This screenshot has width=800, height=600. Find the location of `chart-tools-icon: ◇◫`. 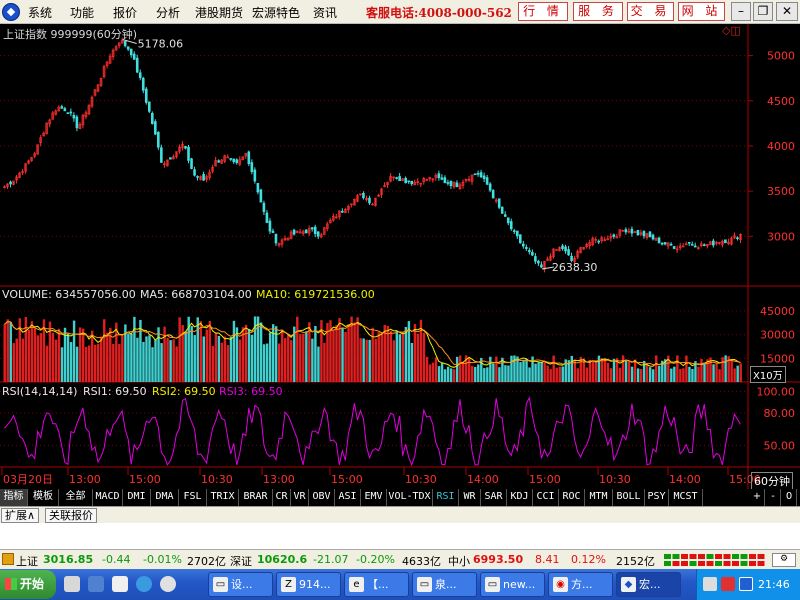

chart-tools-icon: ◇◫ is located at coordinates (731, 30).